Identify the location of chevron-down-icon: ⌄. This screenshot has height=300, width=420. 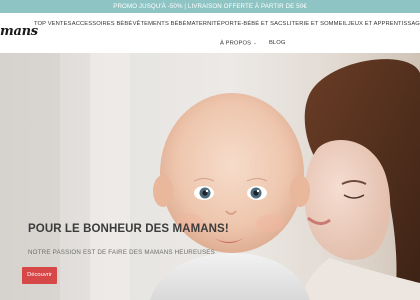
(255, 42).